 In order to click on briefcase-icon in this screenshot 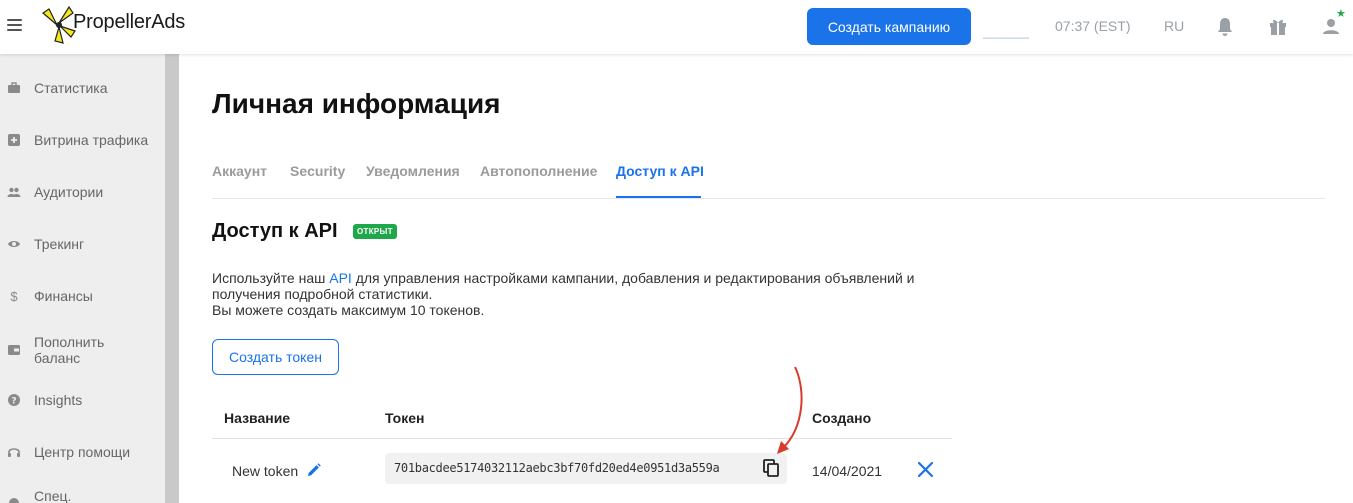, I will do `click(14, 87)`.